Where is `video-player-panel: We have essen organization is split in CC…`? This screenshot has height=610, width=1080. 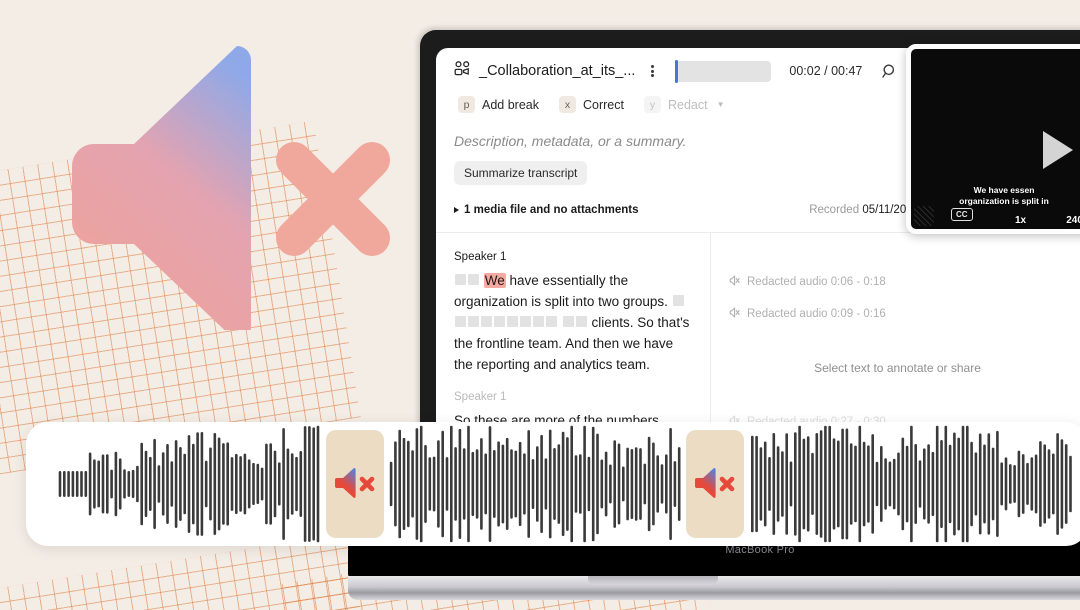
video-player-panel: We have essen organization is split in CC… is located at coordinates (993, 139).